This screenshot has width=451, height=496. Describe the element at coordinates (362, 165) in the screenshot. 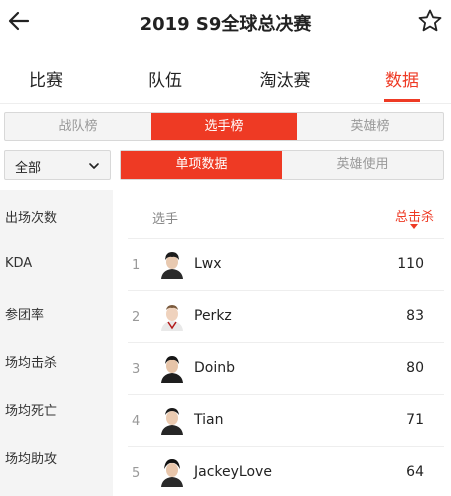

I see `tab-hero-usage: 英雄使用` at that location.